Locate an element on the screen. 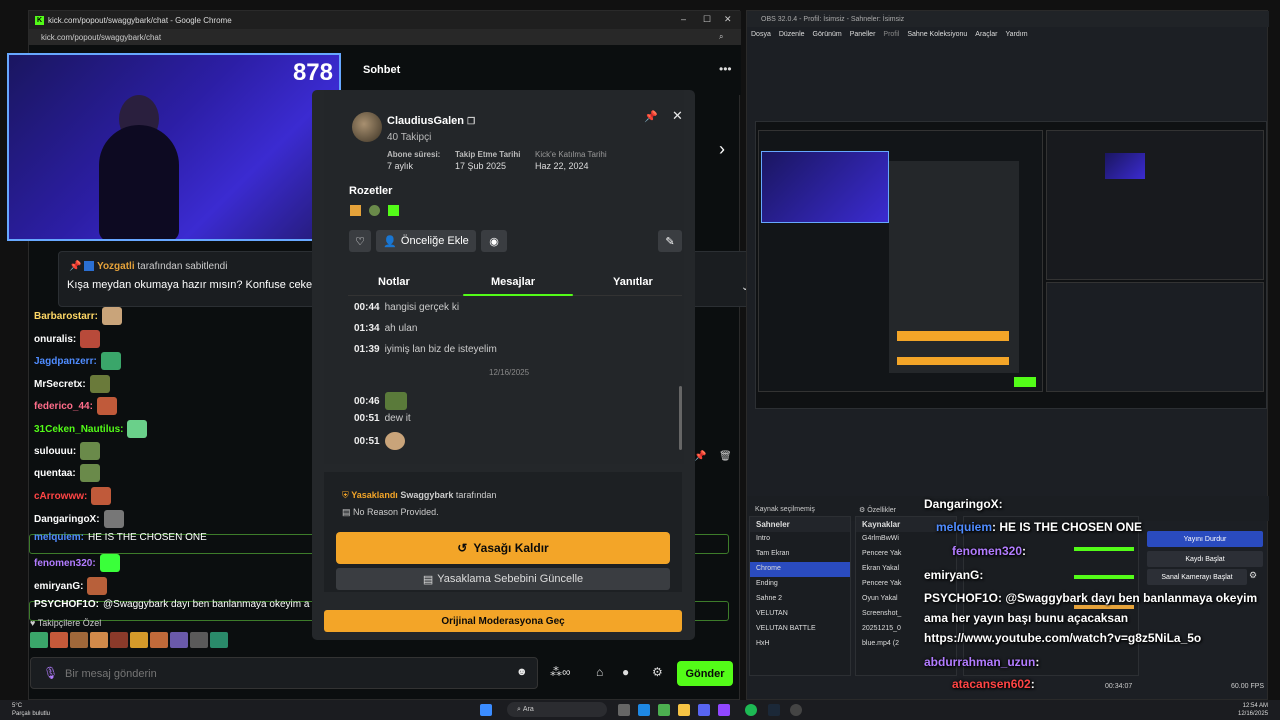 Image resolution: width=1280 pixels, height=720 pixels. chrome-icon is located at coordinates (664, 710).